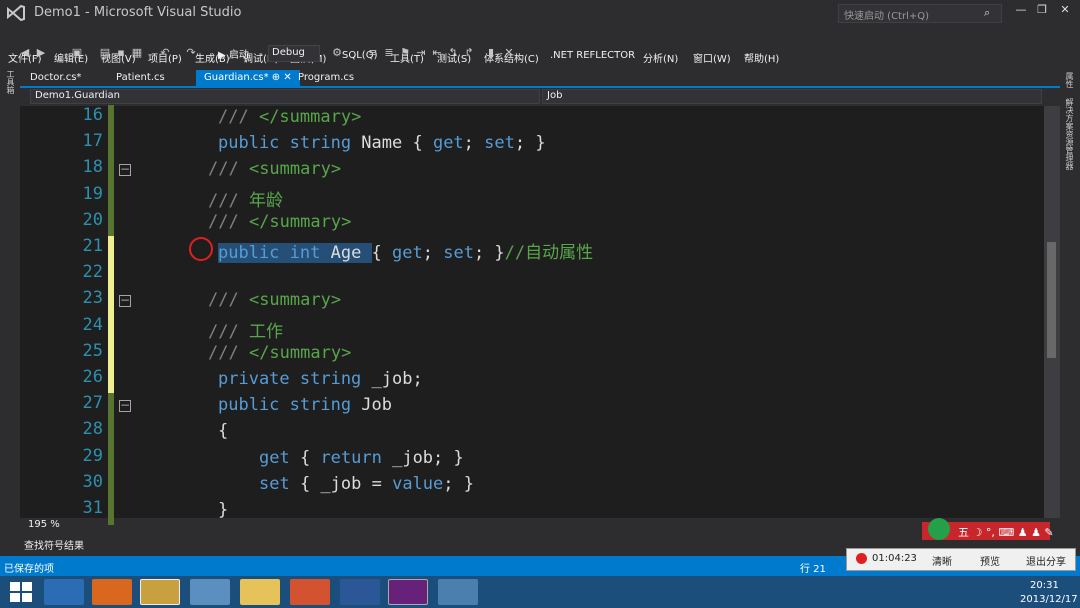 The width and height of the screenshot is (1080, 608). I want to click on code-token: return, so click(356, 457).